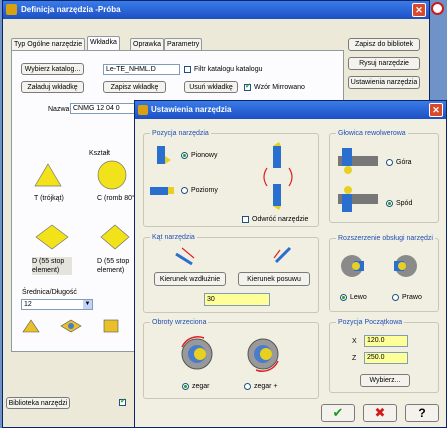 The height and width of the screenshot is (428, 447). What do you see at coordinates (419, 10) in the screenshot?
I see `close-icon: ✕` at bounding box center [419, 10].